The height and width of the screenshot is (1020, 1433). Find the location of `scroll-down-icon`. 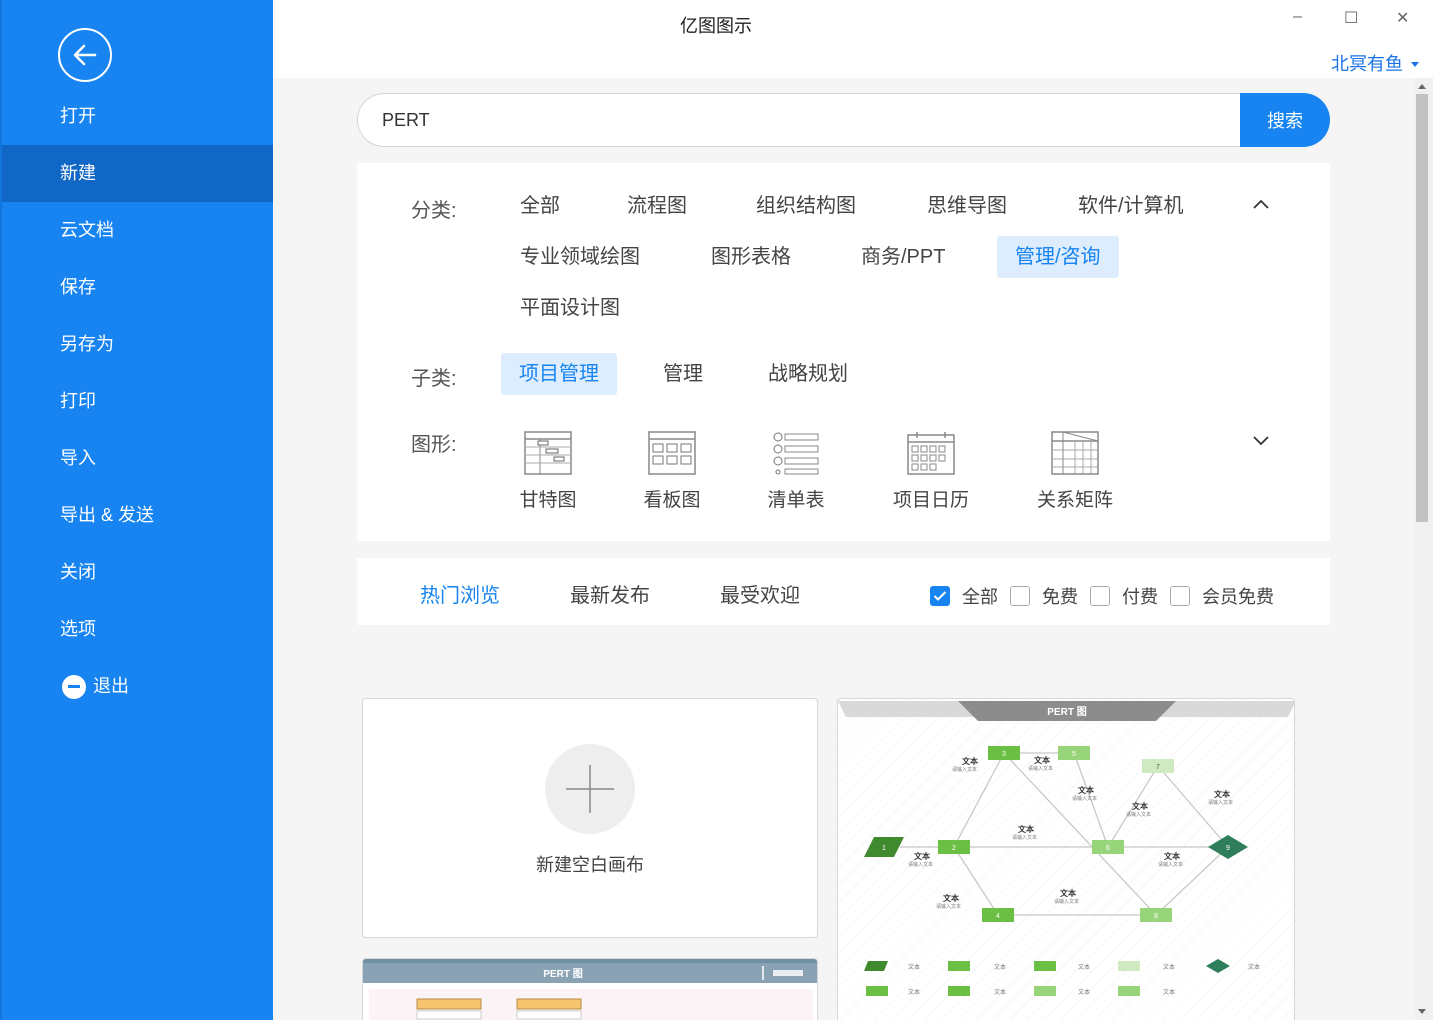

scroll-down-icon is located at coordinates (1422, 1011).